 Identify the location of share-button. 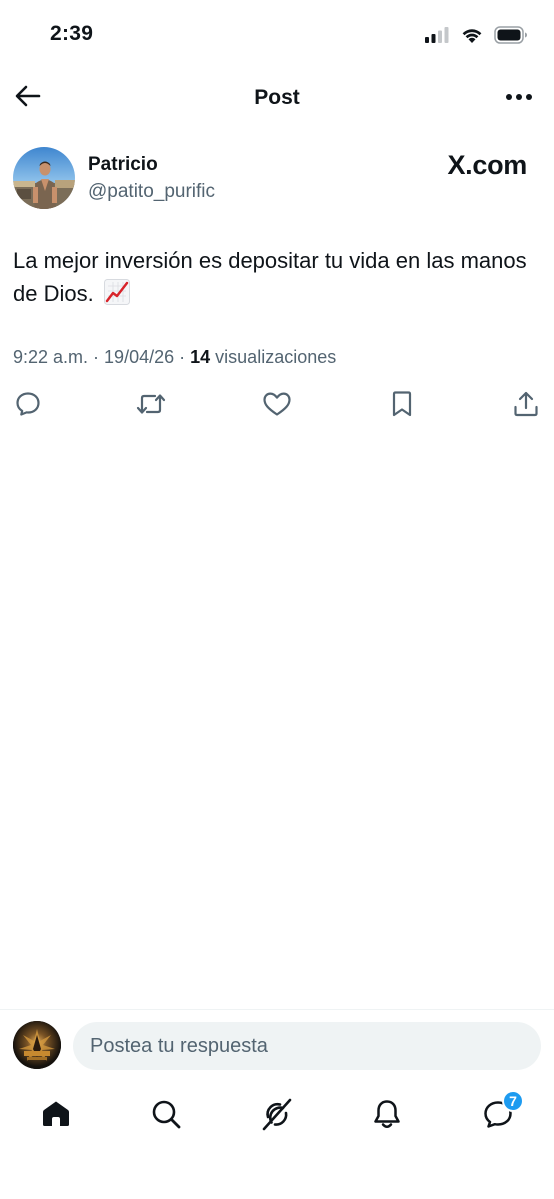
(526, 406).